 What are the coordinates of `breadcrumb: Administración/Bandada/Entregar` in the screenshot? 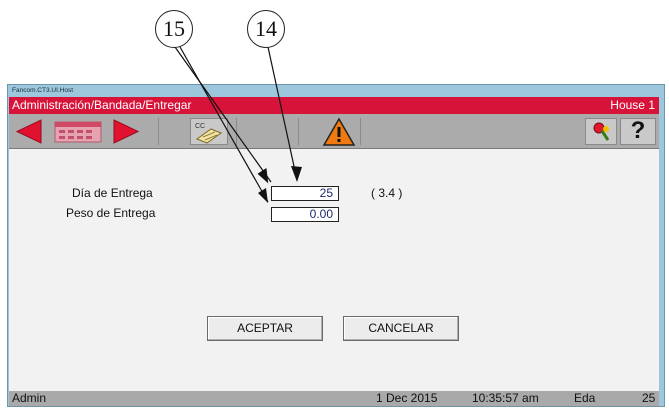 It's located at (102, 105).